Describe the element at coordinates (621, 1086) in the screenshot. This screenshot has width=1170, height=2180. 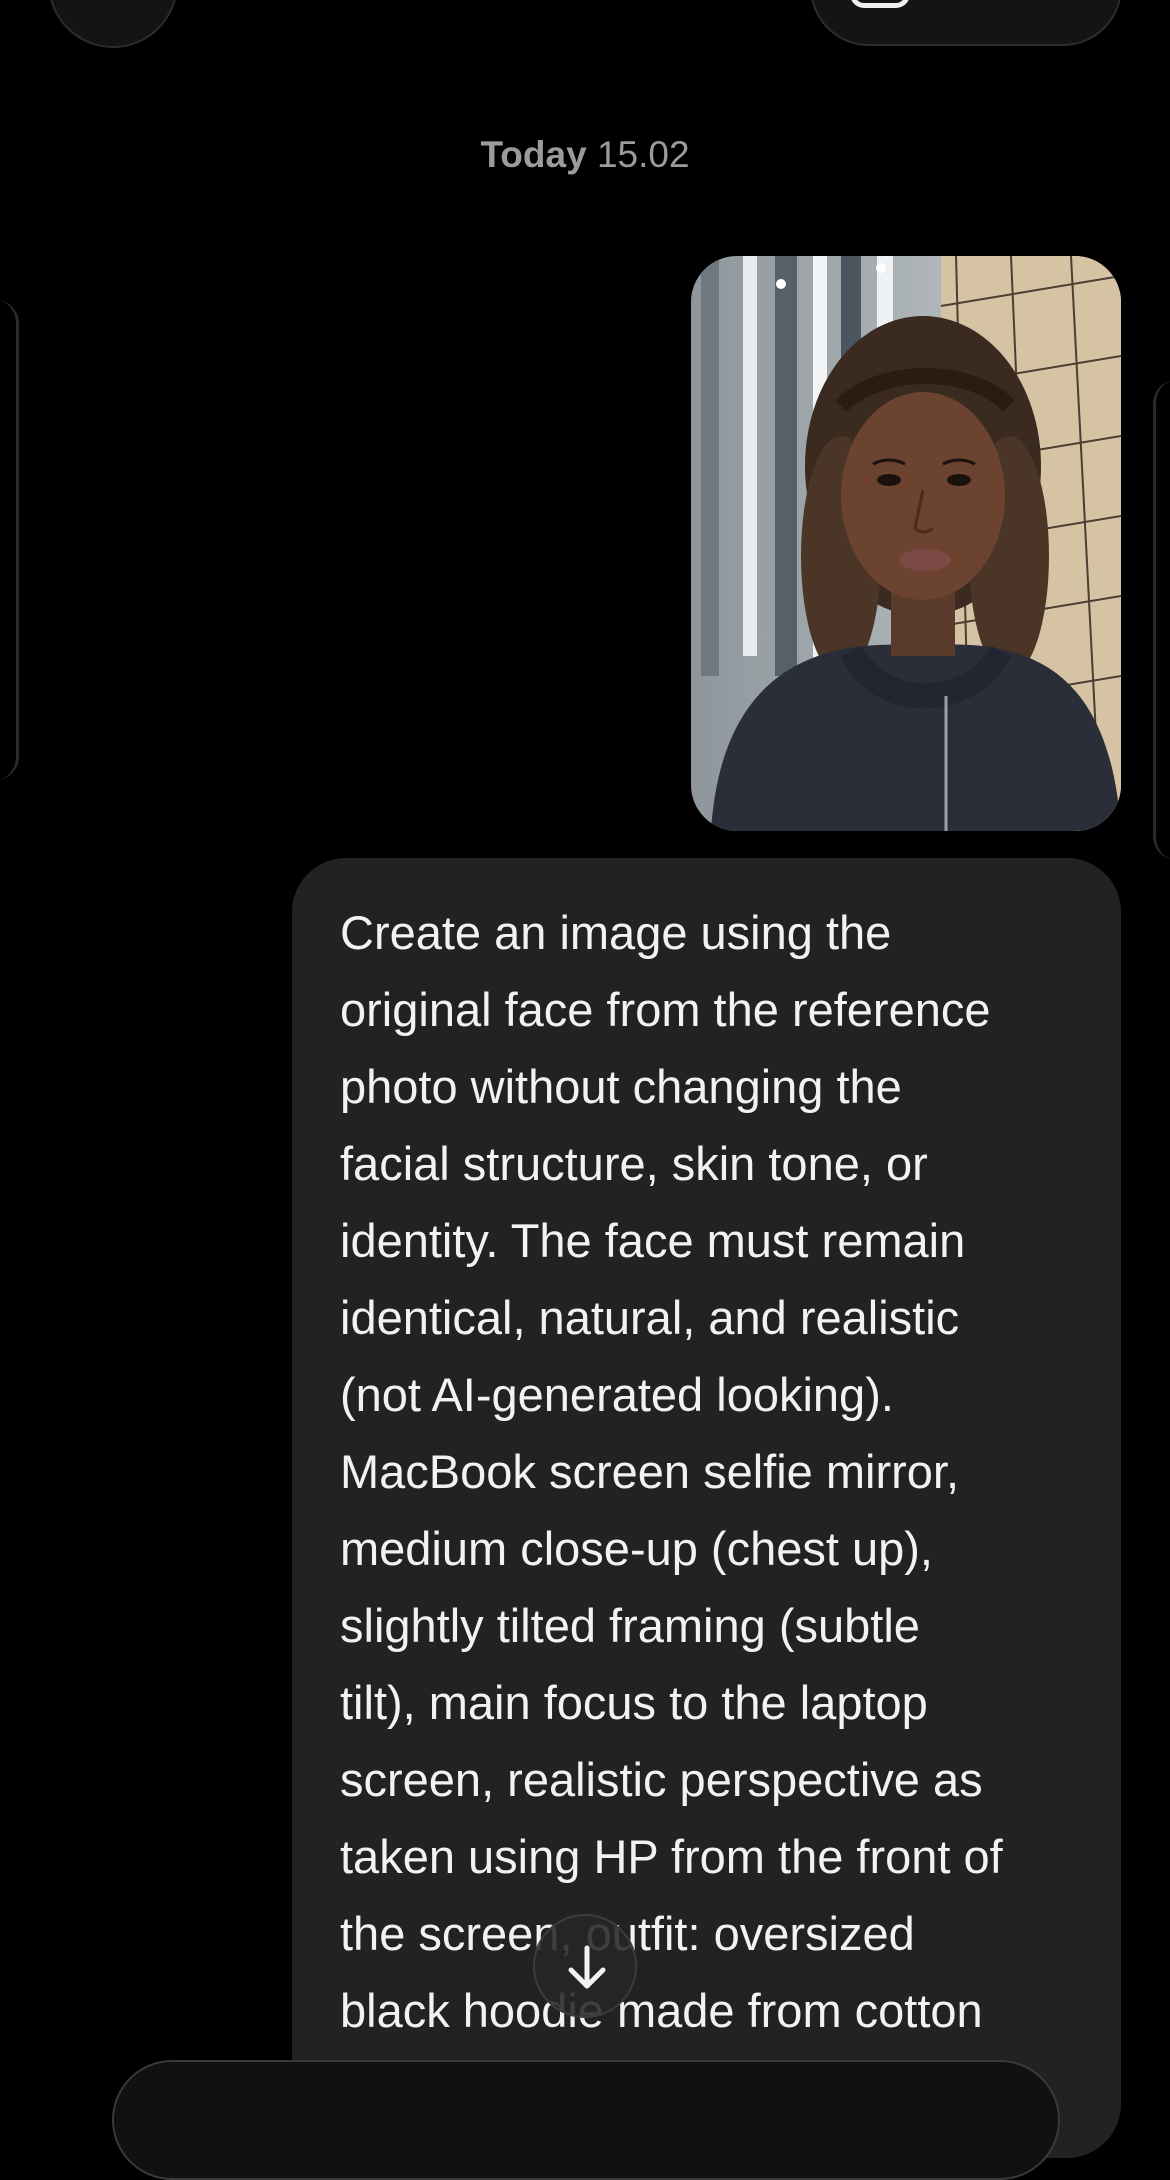
I see `message-line: photo without changing the` at that location.